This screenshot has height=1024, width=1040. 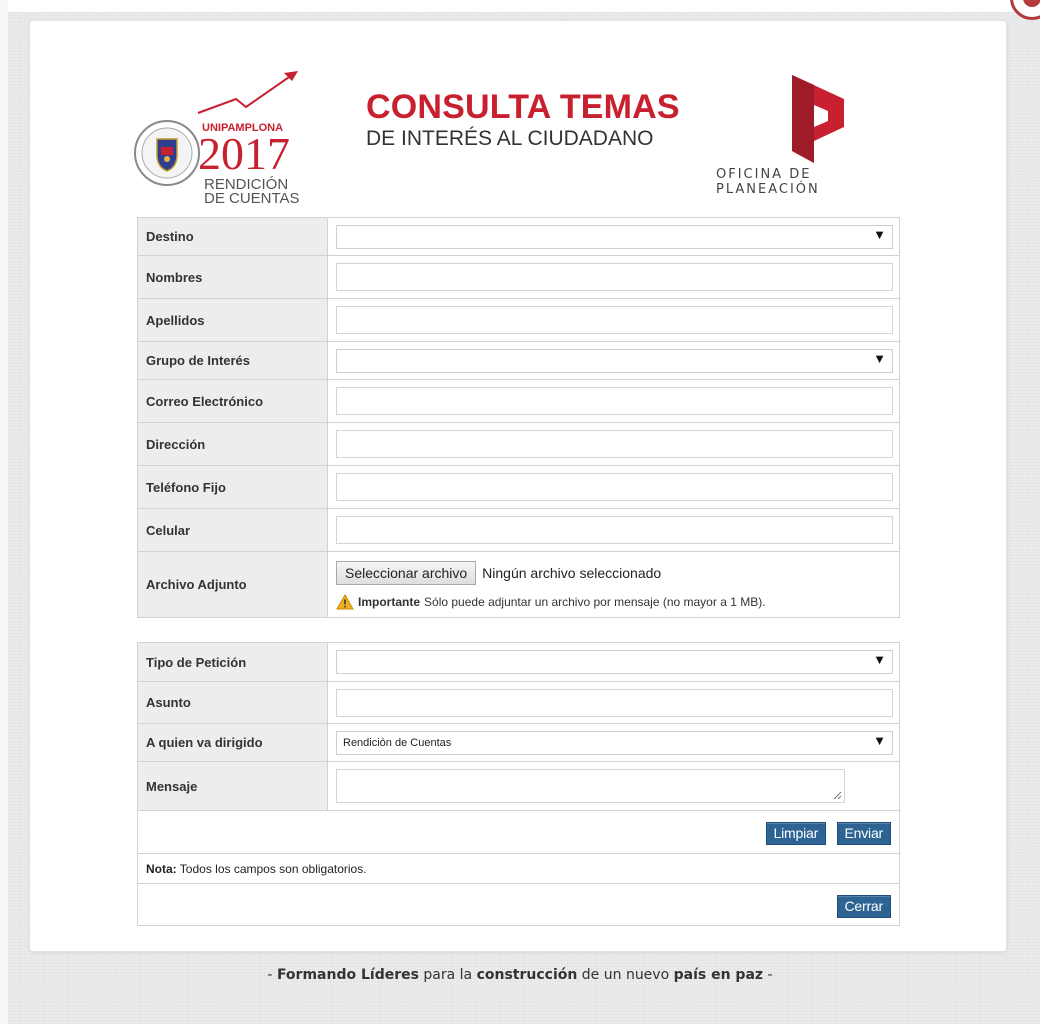 I want to click on top-strip, so click(x=520, y=6).